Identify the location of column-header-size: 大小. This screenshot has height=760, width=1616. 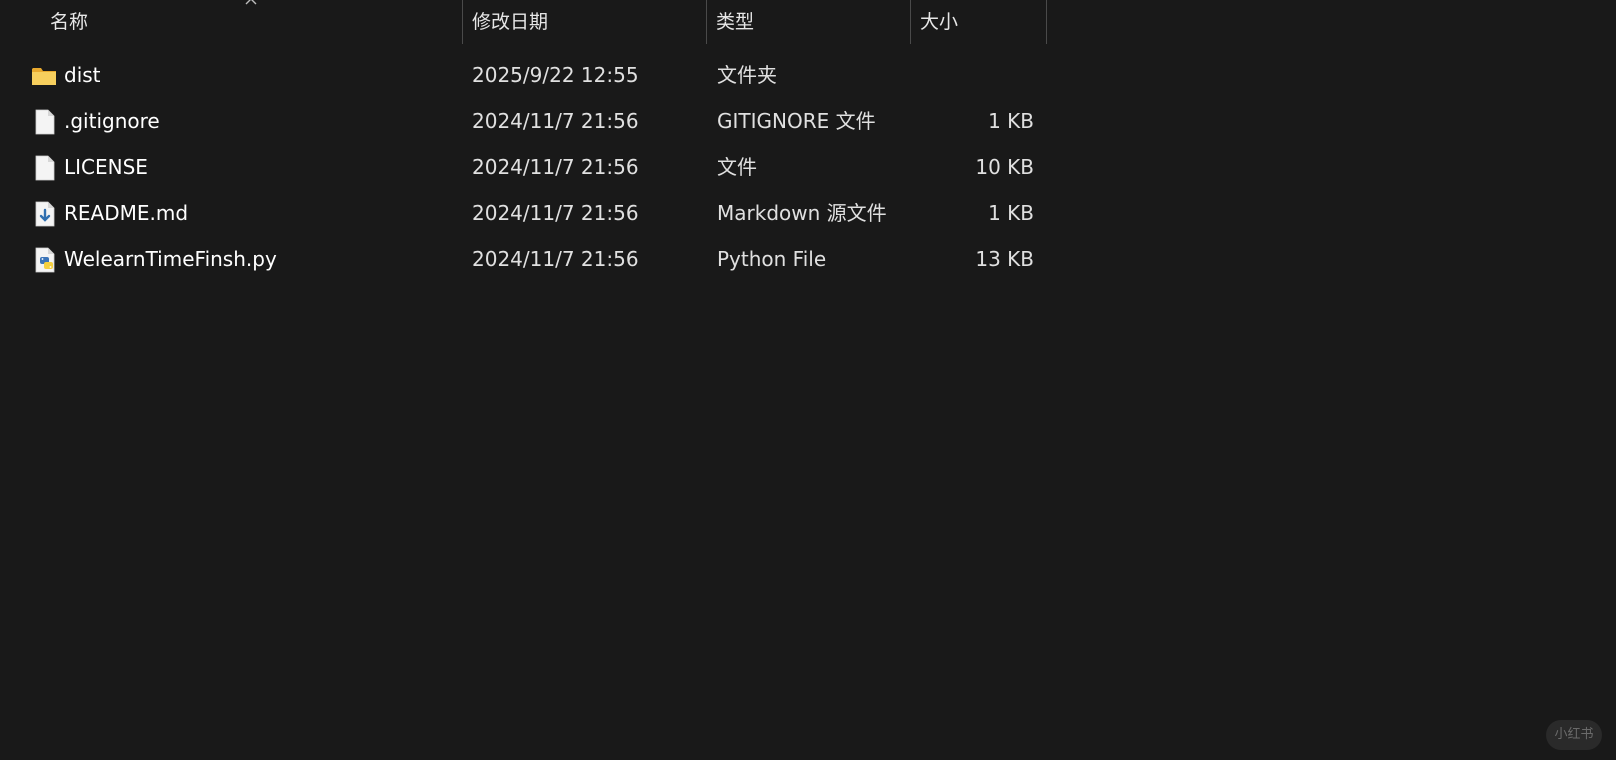
(978, 22).